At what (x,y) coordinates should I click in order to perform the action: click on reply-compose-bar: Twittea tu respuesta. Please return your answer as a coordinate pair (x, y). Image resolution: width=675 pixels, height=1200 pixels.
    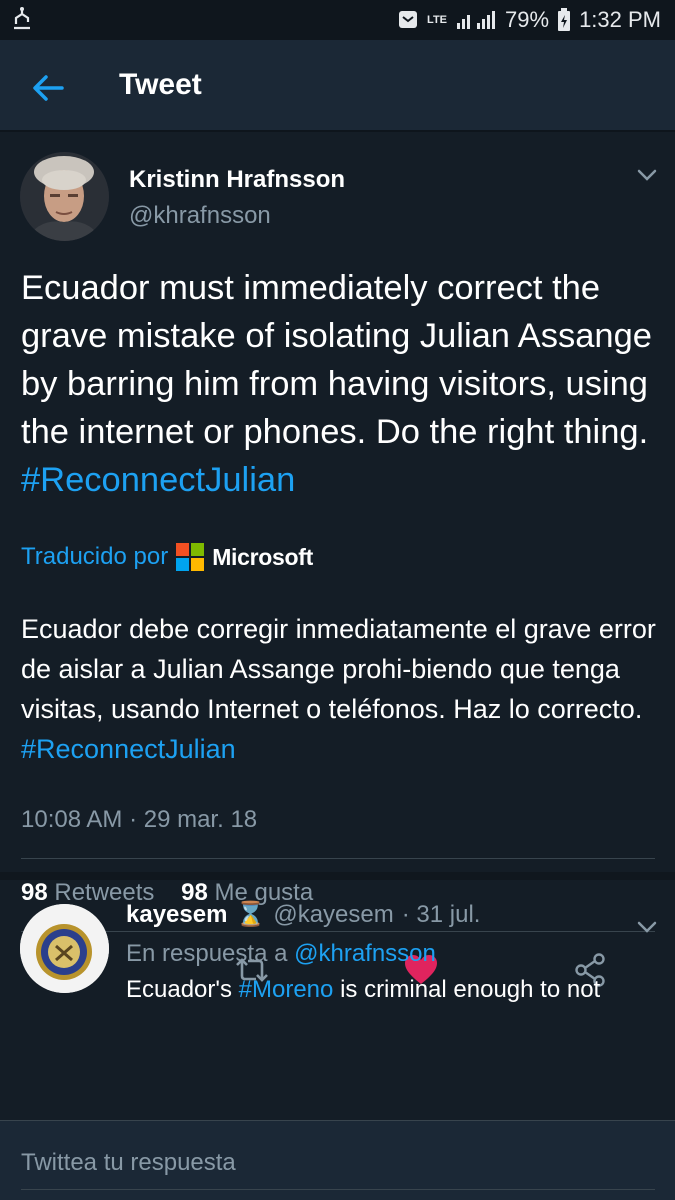
    Looking at the image, I should click on (337, 1160).